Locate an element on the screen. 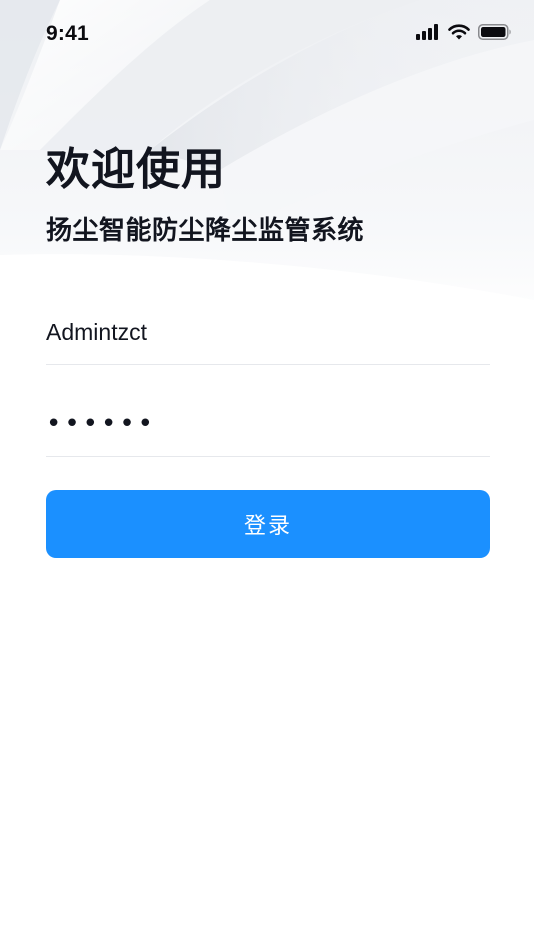 The width and height of the screenshot is (534, 950). password-field is located at coordinates (268, 424).